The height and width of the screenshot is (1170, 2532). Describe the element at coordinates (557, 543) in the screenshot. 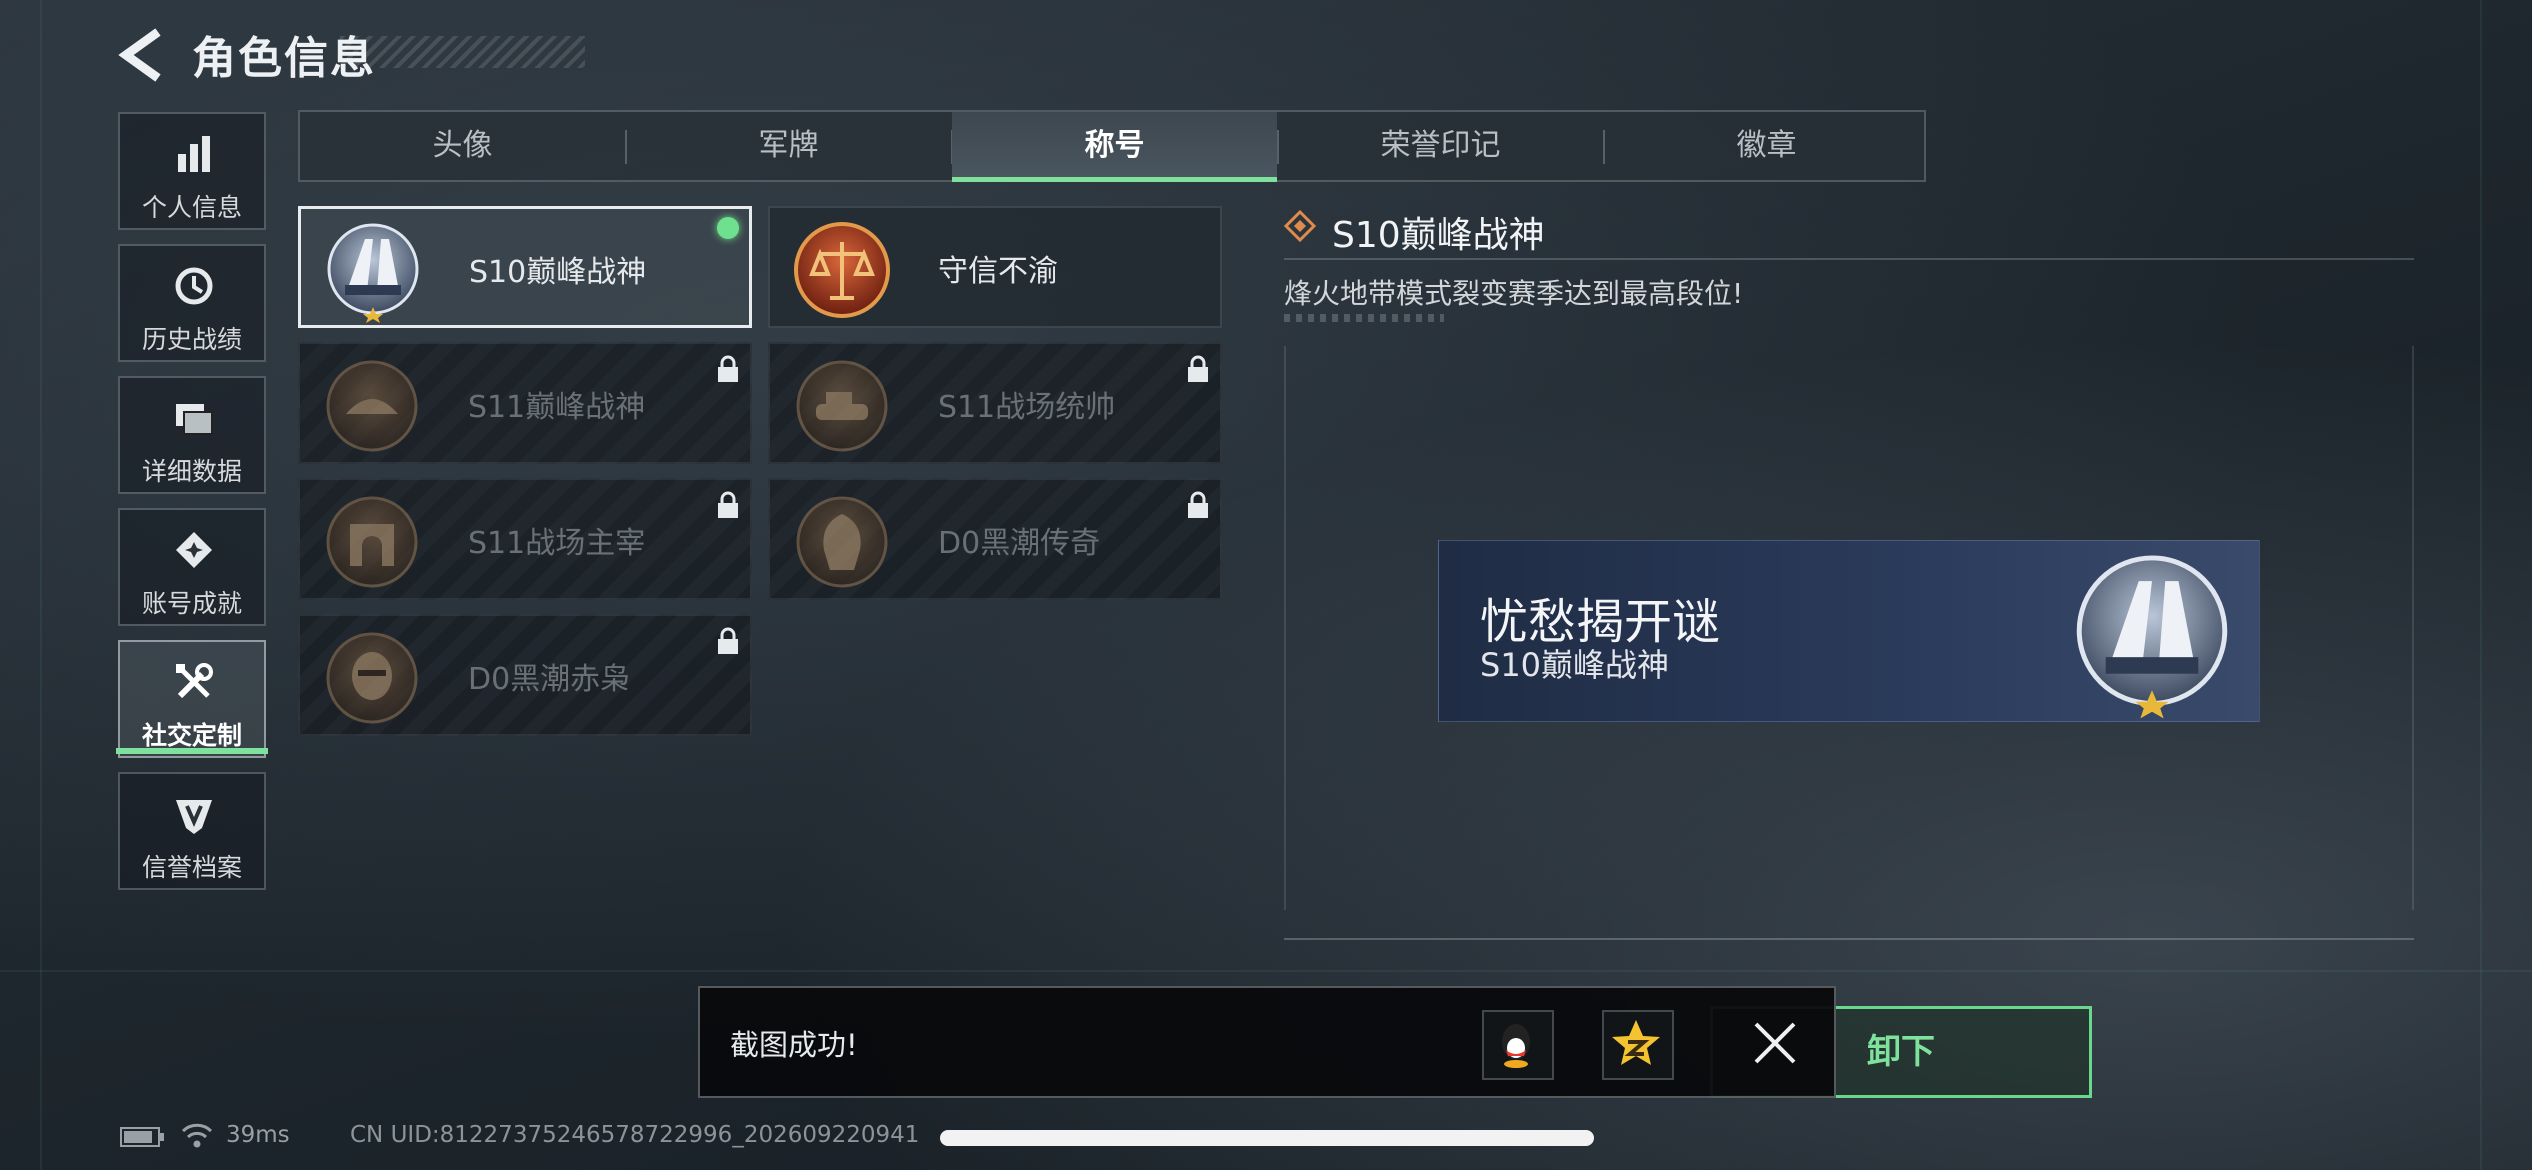

I see `title-name: S11战场主宰` at that location.